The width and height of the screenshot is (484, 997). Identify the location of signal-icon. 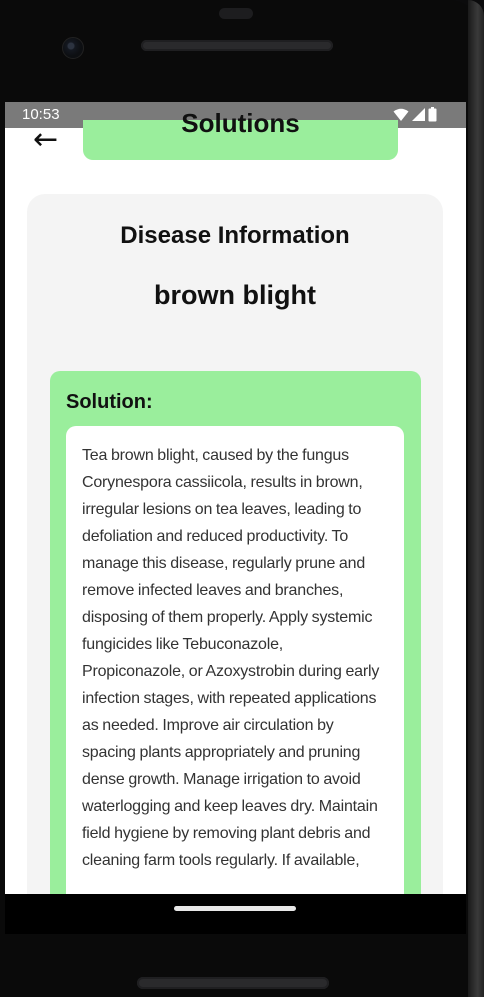
(418, 114).